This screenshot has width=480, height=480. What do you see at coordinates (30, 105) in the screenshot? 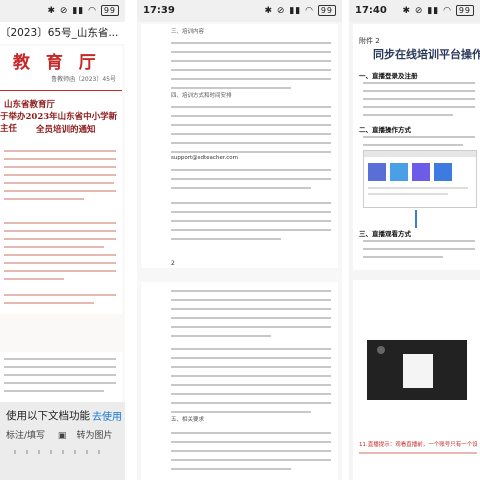
I see `issuer-heading: 山东省教育厅` at bounding box center [30, 105].